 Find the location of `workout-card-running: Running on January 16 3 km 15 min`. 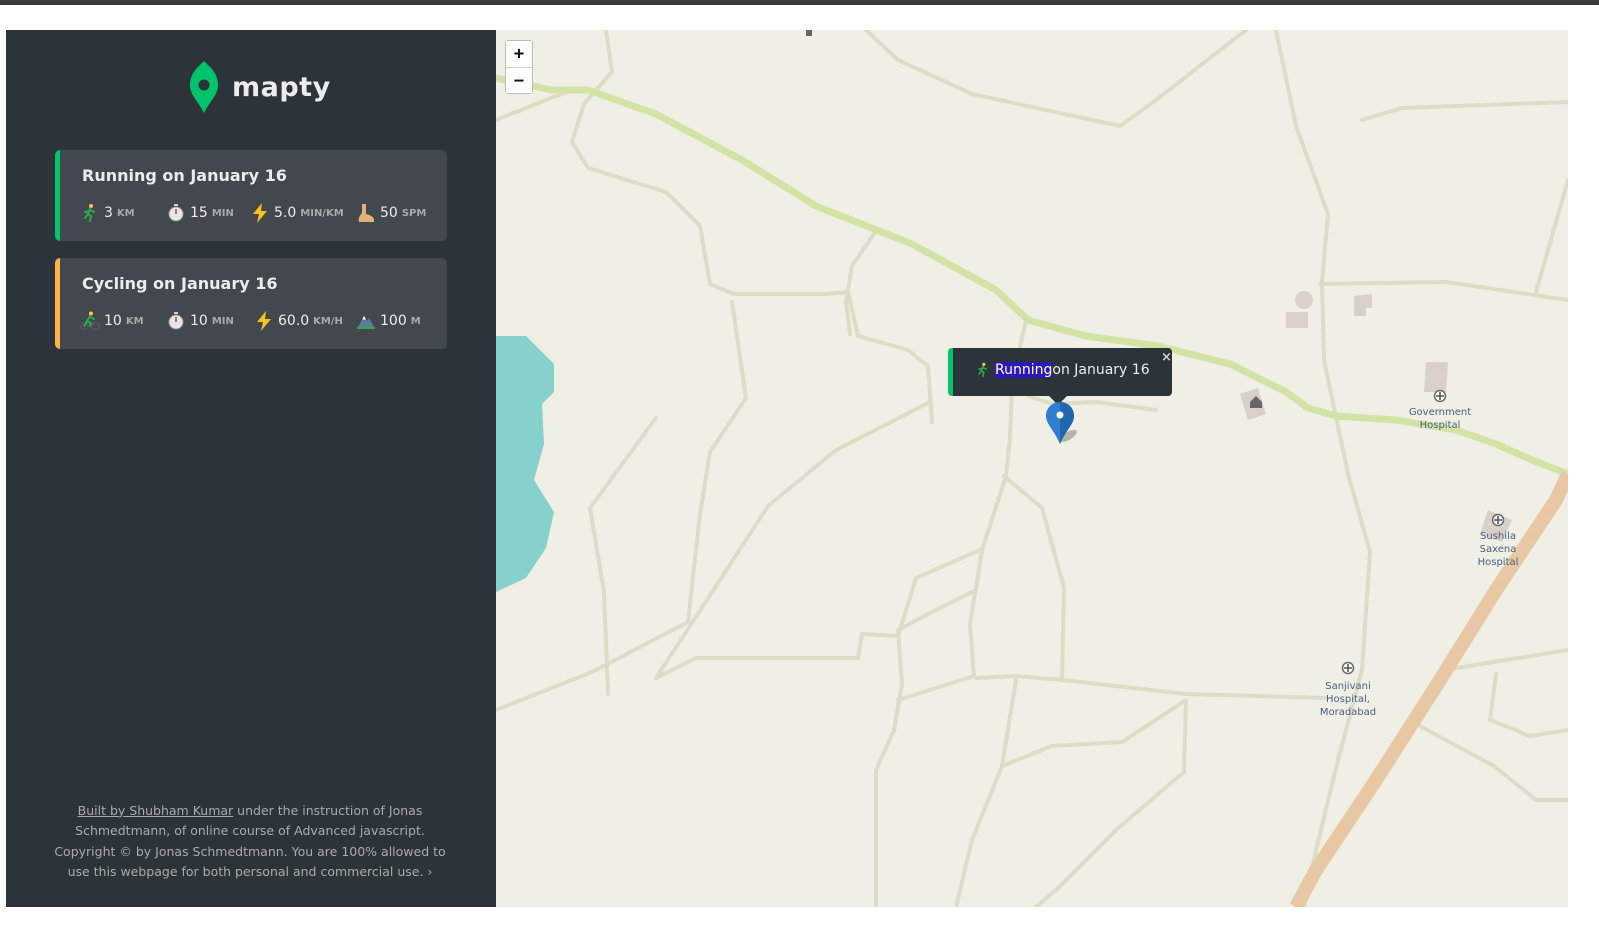

workout-card-running: Running on January 16 3 km 15 min is located at coordinates (251, 195).